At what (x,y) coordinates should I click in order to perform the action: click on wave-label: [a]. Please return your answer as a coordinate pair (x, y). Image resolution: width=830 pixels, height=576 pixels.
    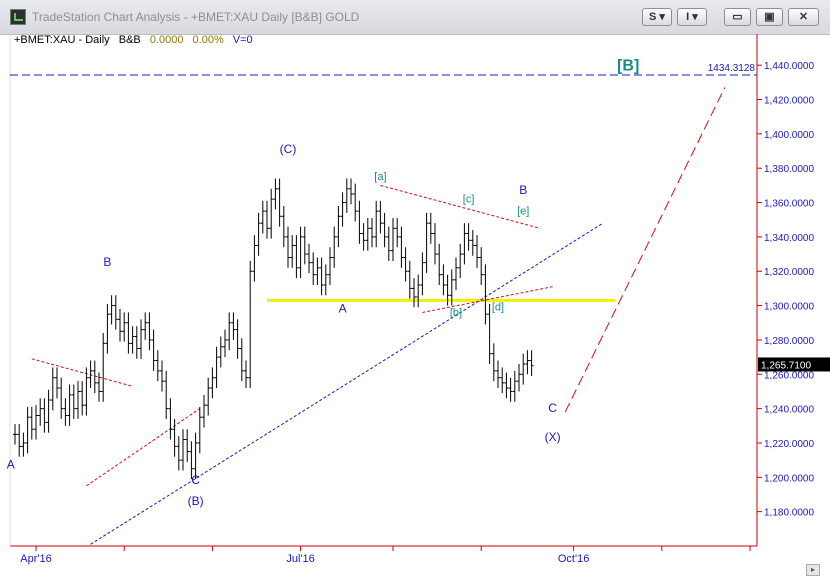
    Looking at the image, I should click on (380, 177).